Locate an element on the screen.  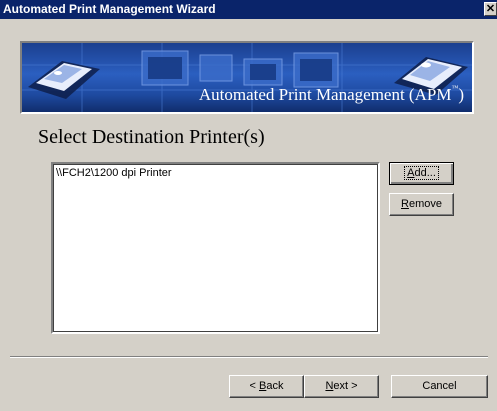
close-icon: ✕ is located at coordinates (490, 9).